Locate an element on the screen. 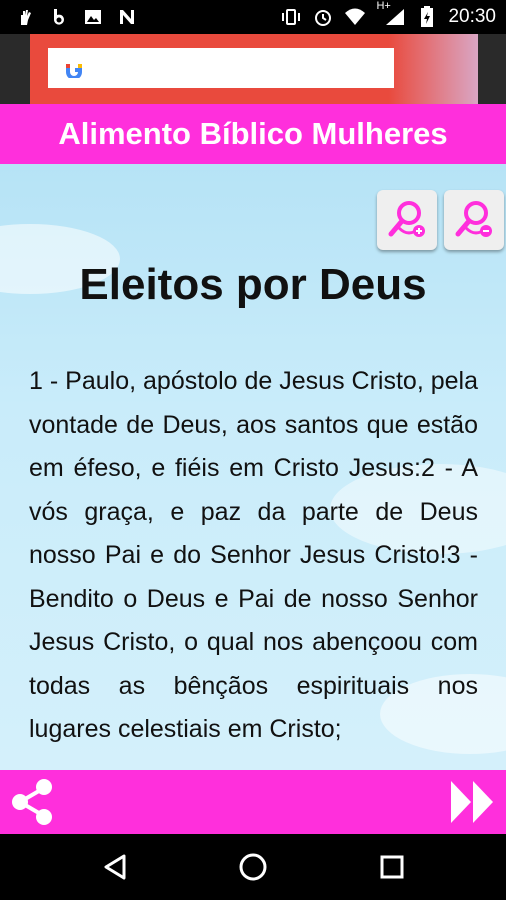 This screenshot has width=506, height=900. wifi-icon is located at coordinates (355, 17).